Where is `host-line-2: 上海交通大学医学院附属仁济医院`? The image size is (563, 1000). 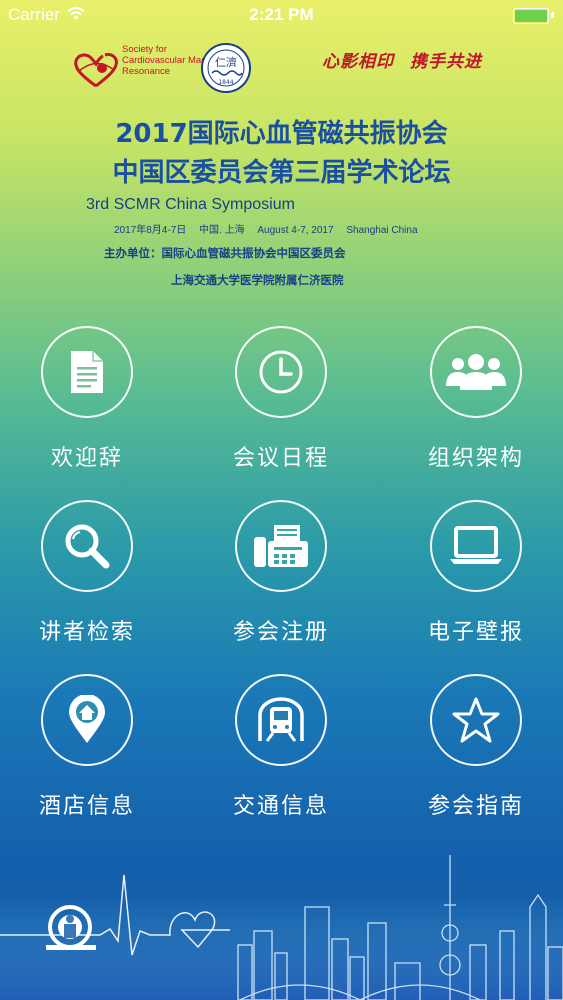 host-line-2: 上海交通大学医学院附属仁济医院 is located at coordinates (257, 280).